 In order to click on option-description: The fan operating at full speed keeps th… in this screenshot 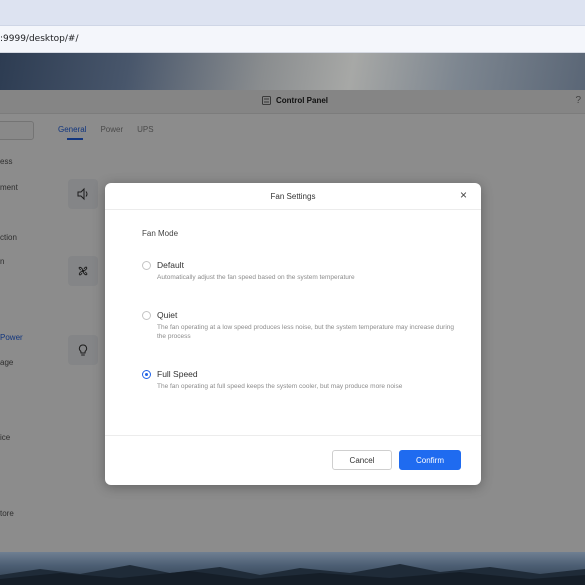, I will do `click(280, 386)`.